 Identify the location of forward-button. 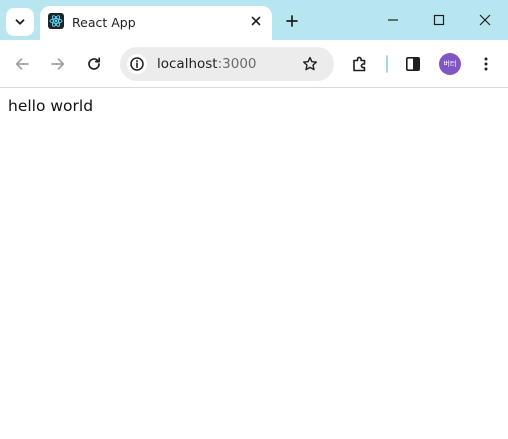
(58, 64).